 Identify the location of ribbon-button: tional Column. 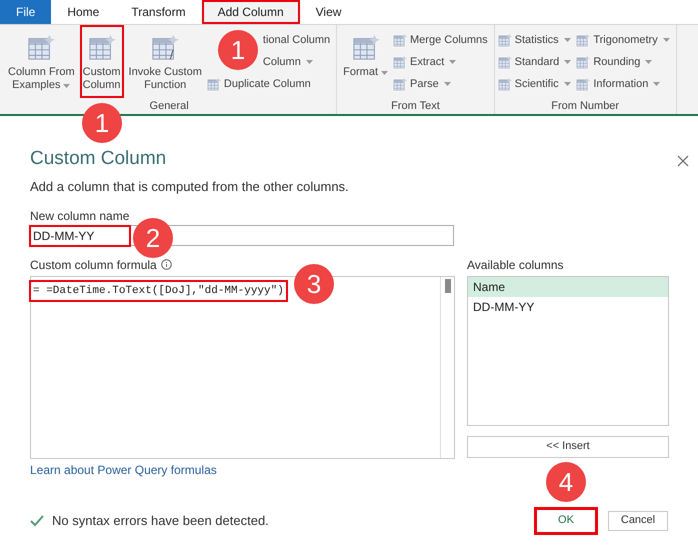
(296, 40).